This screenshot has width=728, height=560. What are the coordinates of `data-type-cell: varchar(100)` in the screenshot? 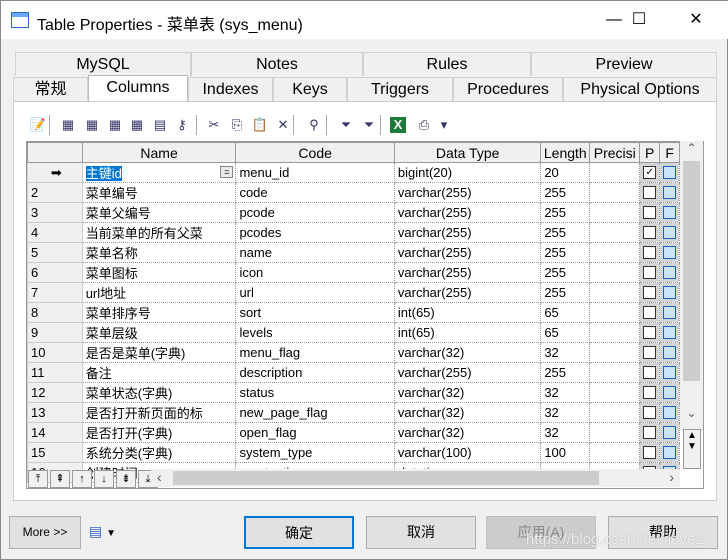 It's located at (467, 452).